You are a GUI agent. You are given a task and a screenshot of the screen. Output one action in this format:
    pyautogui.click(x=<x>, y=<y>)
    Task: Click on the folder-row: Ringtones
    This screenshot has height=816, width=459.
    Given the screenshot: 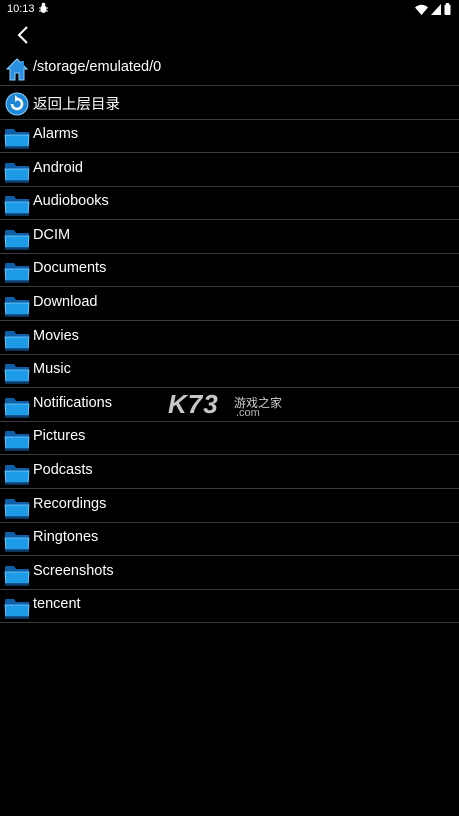 What is the action you would take?
    pyautogui.click(x=229, y=539)
    